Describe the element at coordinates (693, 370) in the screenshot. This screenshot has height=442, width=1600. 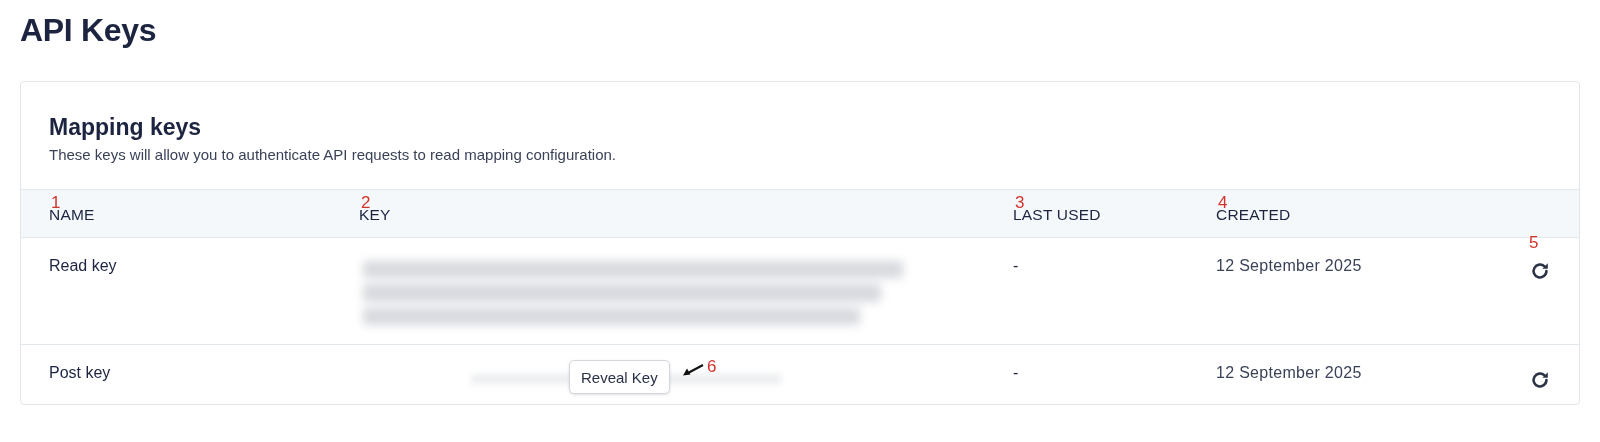
I see `annotation-arrow` at that location.